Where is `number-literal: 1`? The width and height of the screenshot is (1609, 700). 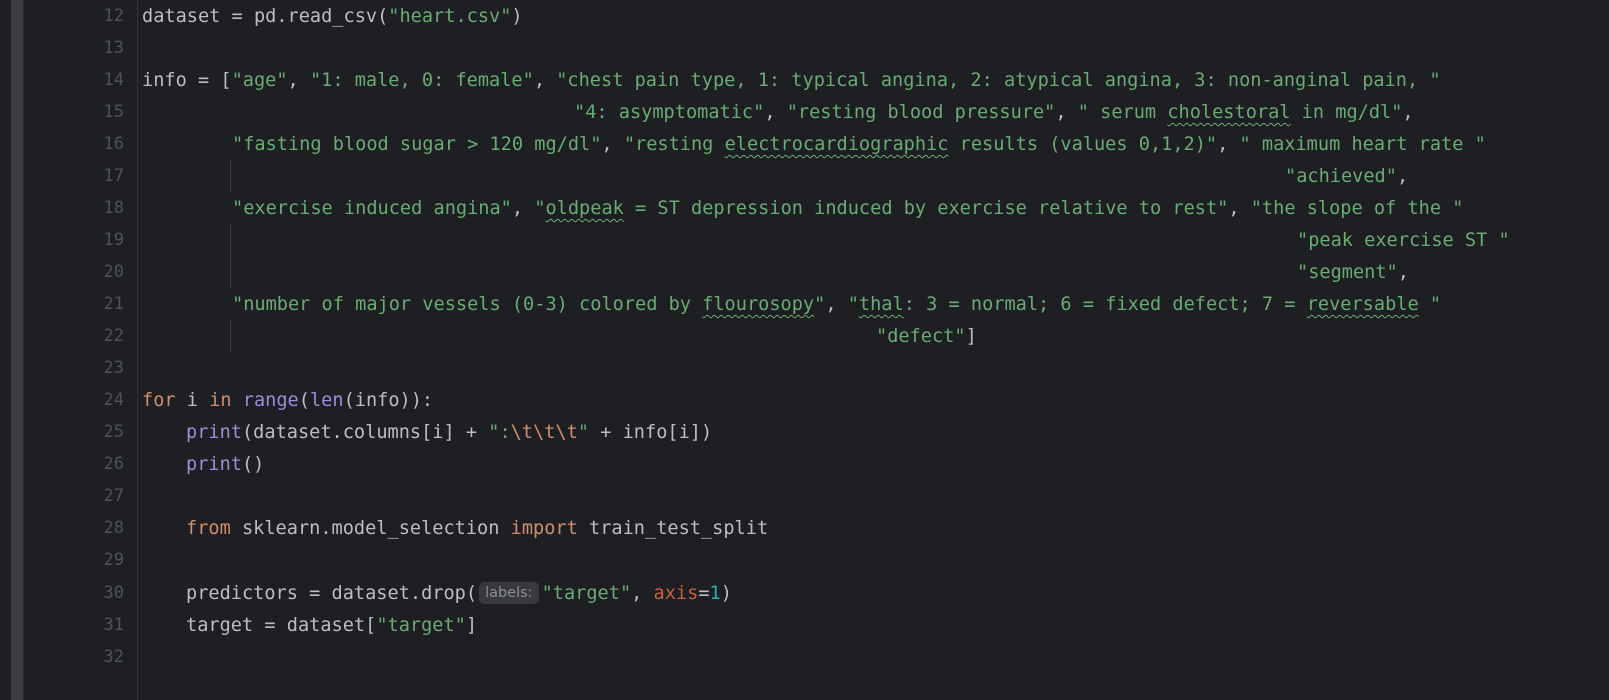
number-literal: 1 is located at coordinates (715, 593).